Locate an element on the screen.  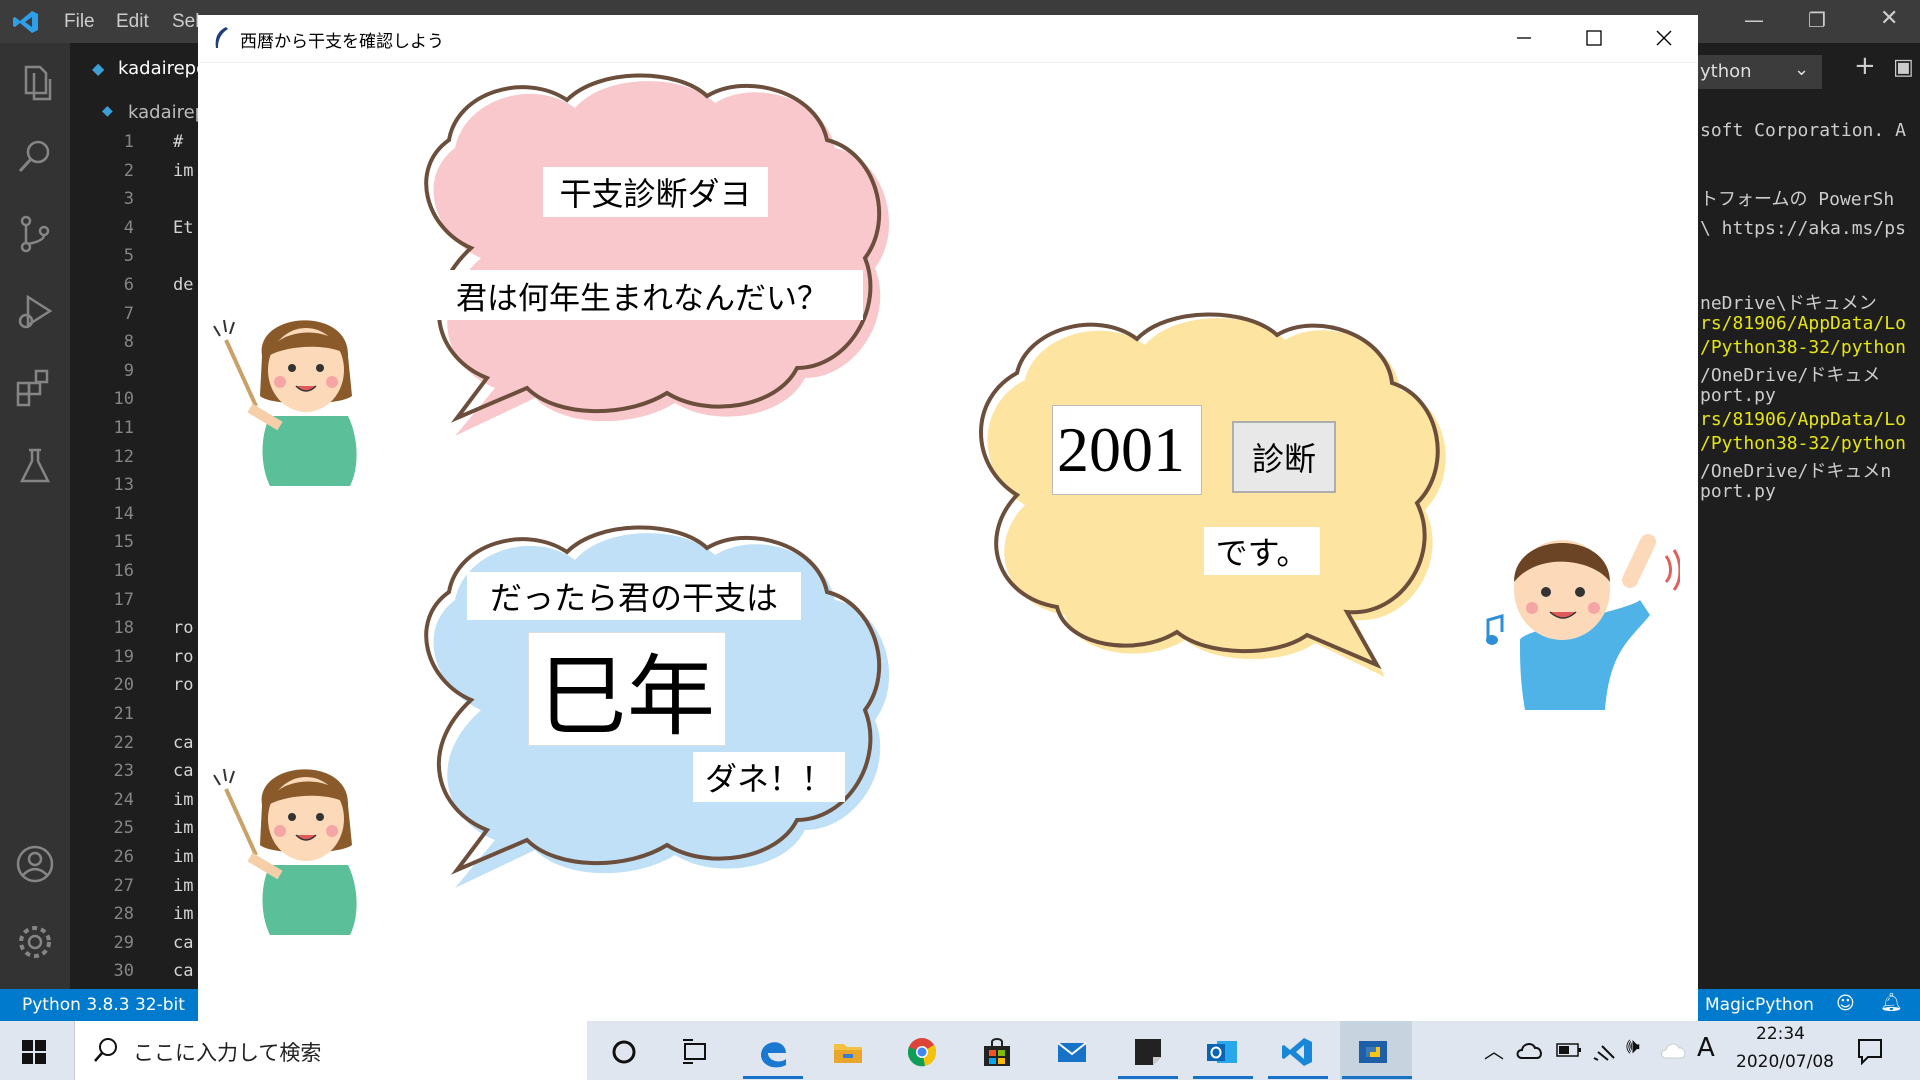
bubble1-question-label: 君は何年生まれなんだい？ is located at coordinates (642, 295).